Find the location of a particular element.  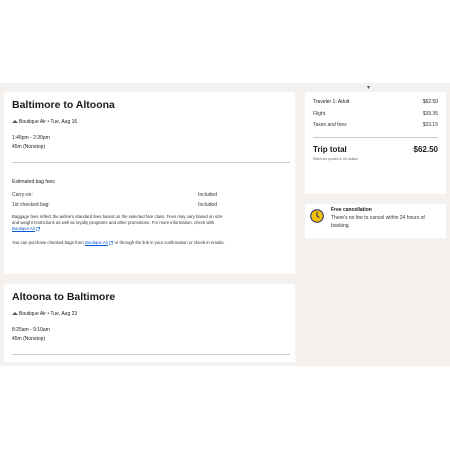

airline-link-2: Boutique Air is located at coordinates (96, 242).